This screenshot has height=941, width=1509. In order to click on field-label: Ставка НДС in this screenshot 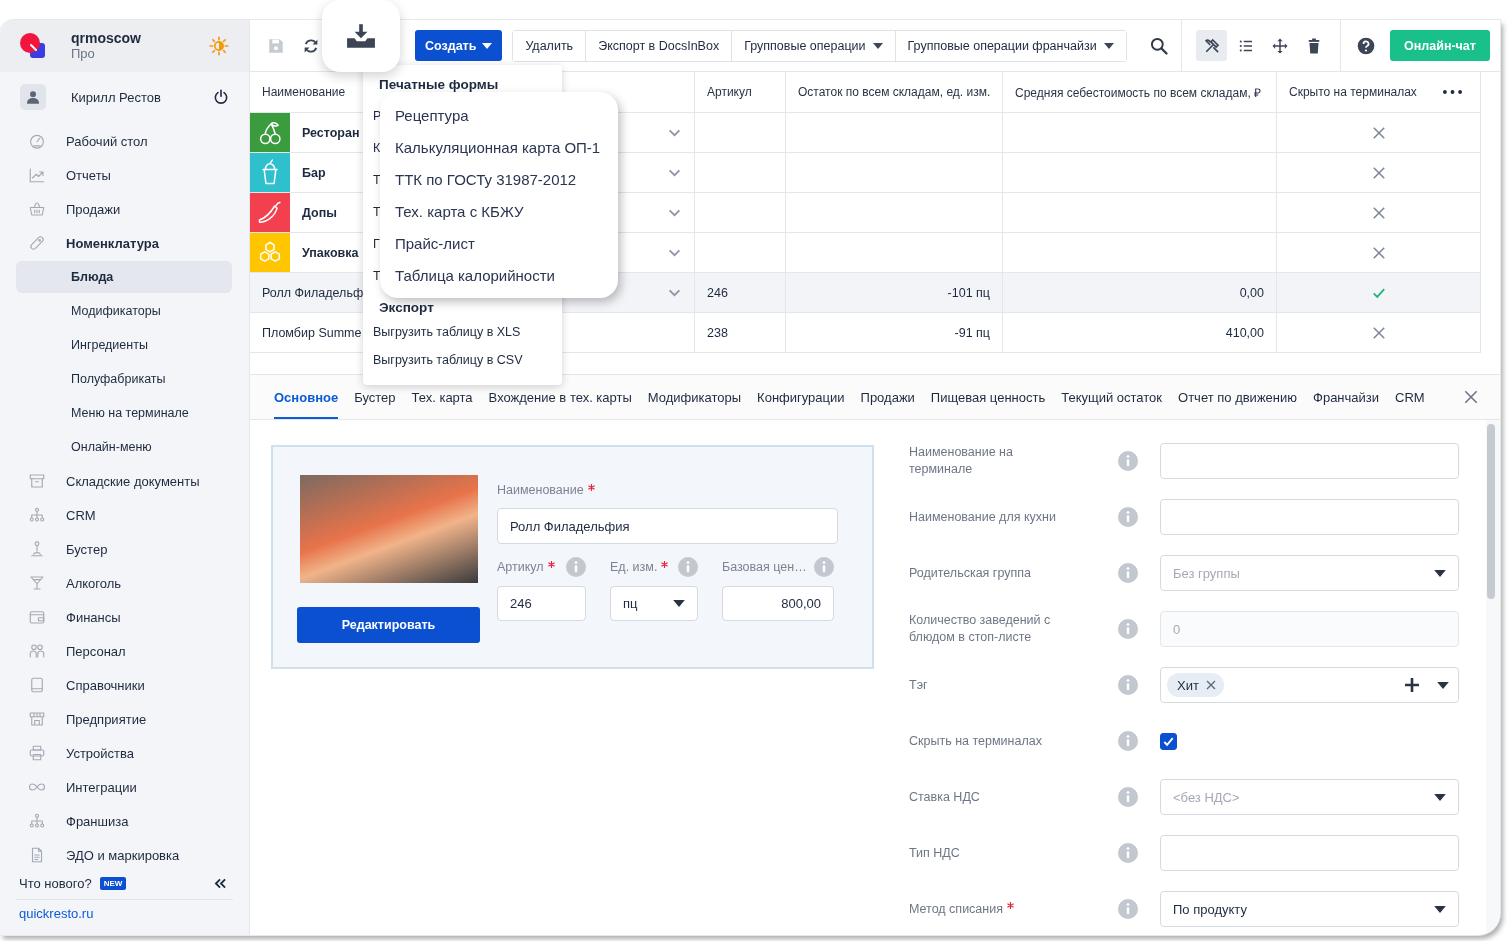, I will do `click(944, 796)`.